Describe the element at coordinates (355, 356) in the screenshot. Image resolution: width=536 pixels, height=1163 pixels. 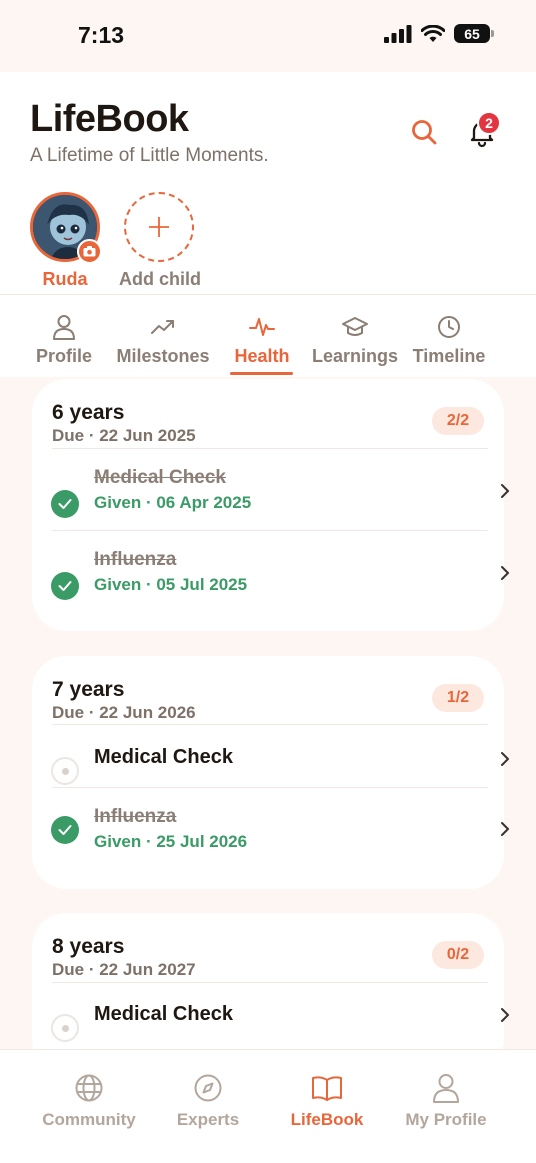
I see `tab-label: Learnings` at that location.